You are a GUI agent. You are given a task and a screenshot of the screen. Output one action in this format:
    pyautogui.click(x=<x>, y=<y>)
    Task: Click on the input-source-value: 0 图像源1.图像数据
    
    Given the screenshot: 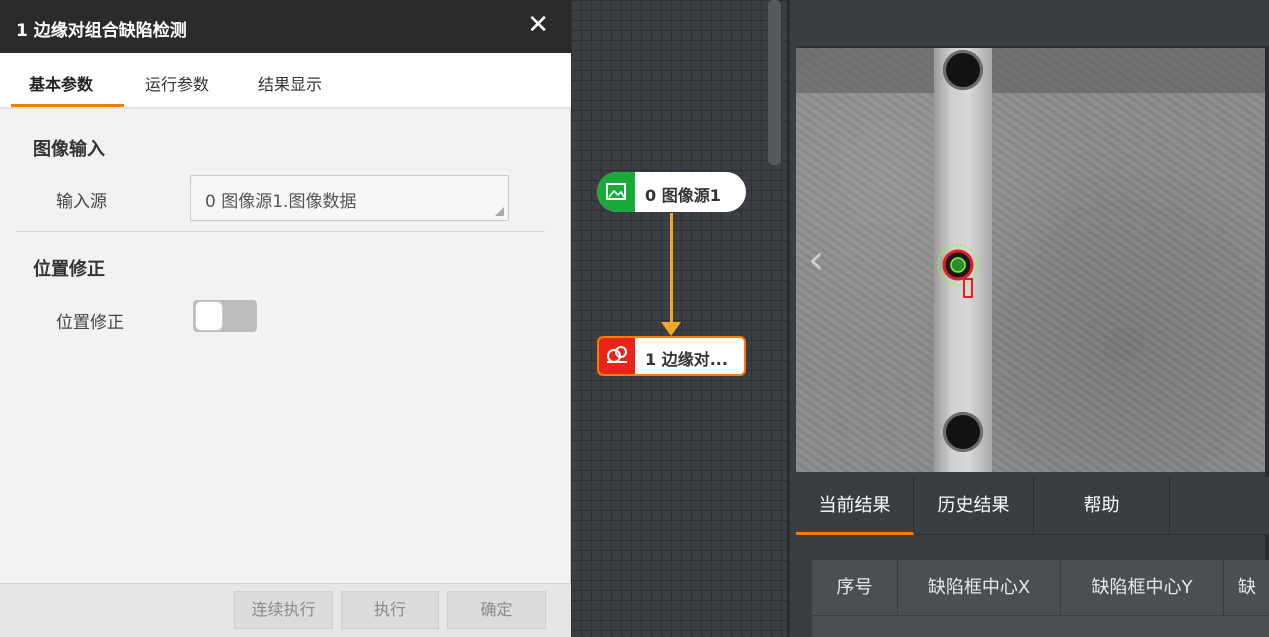 What is the action you would take?
    pyautogui.click(x=281, y=202)
    